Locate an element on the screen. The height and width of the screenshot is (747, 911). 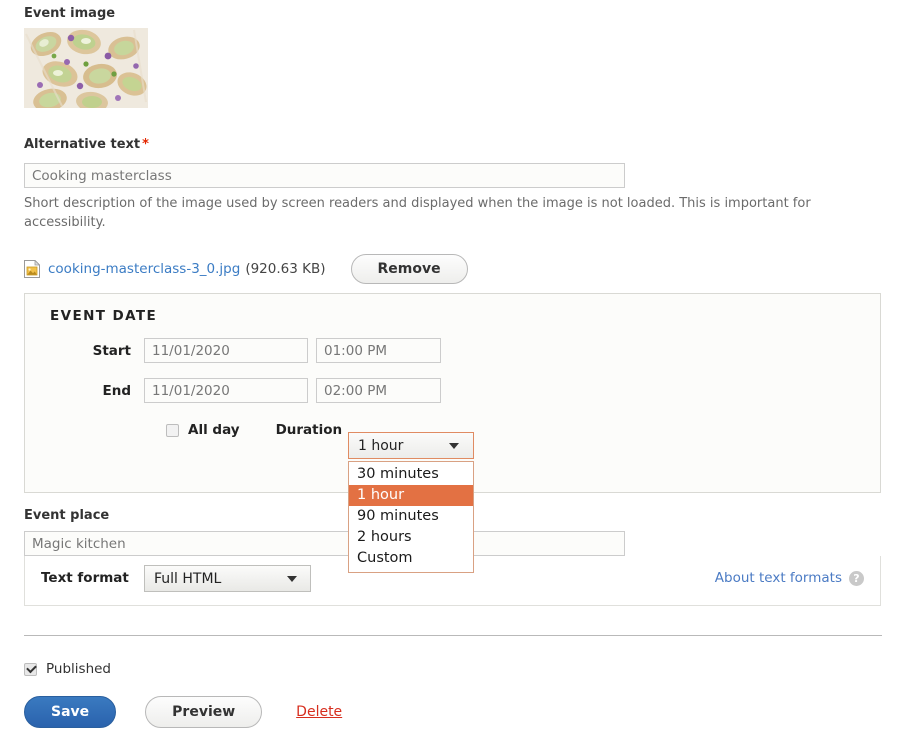
save-button: Save is located at coordinates (70, 712).